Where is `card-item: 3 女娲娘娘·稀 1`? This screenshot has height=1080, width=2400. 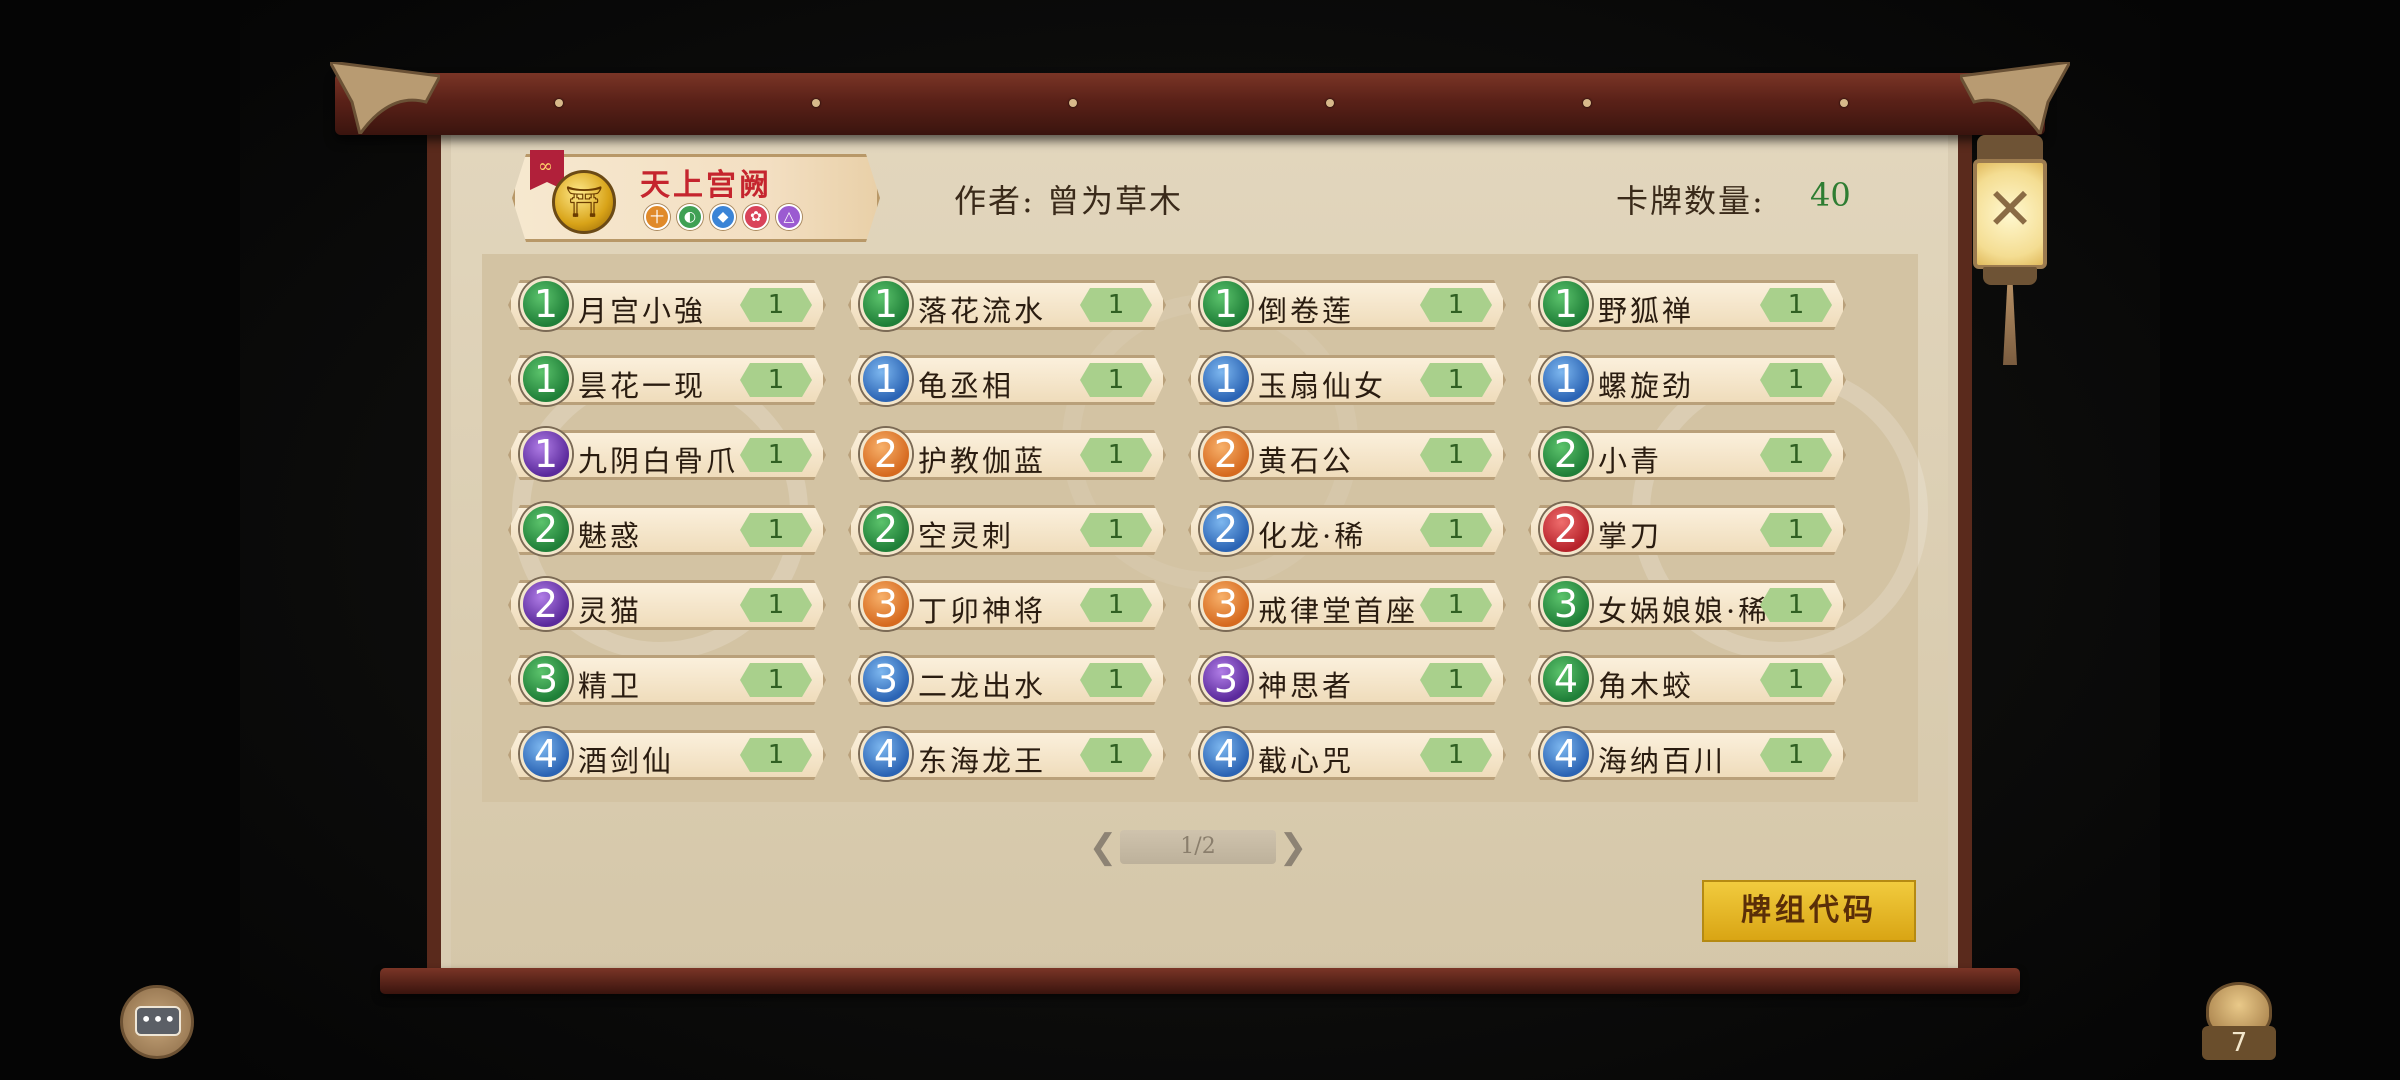 card-item: 3 女娲娘娘·稀 1 is located at coordinates (1687, 604).